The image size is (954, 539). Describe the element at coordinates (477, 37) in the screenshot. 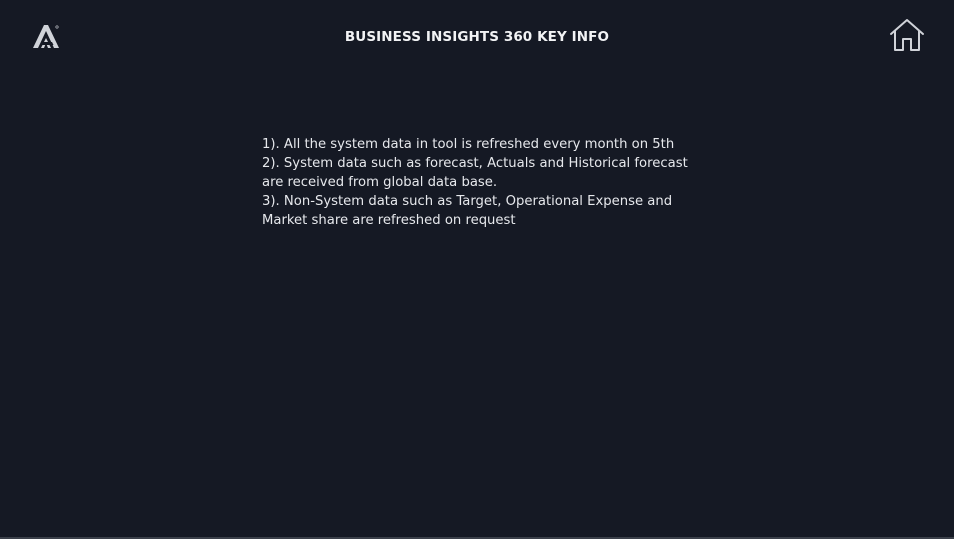

I see `page-title: BUSINESS INSIGHTS 360 KEY INFO` at that location.